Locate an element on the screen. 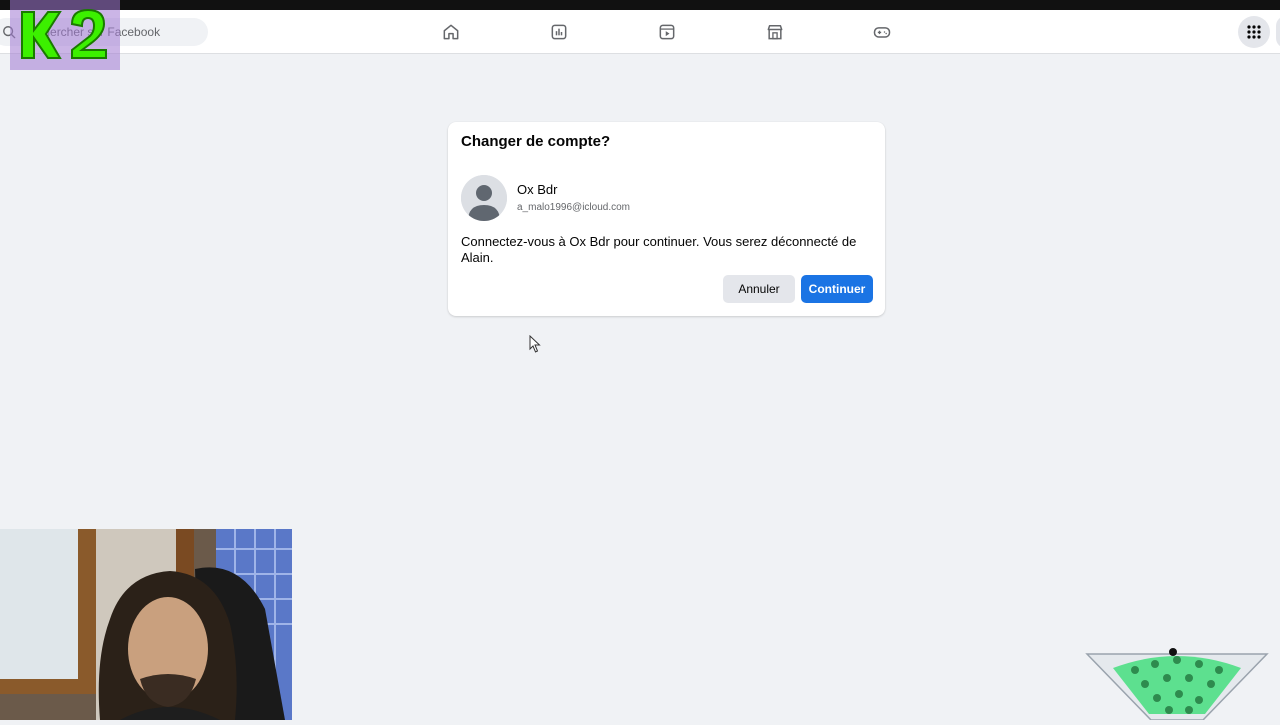  bowl-graphic is located at coordinates (1177, 684).